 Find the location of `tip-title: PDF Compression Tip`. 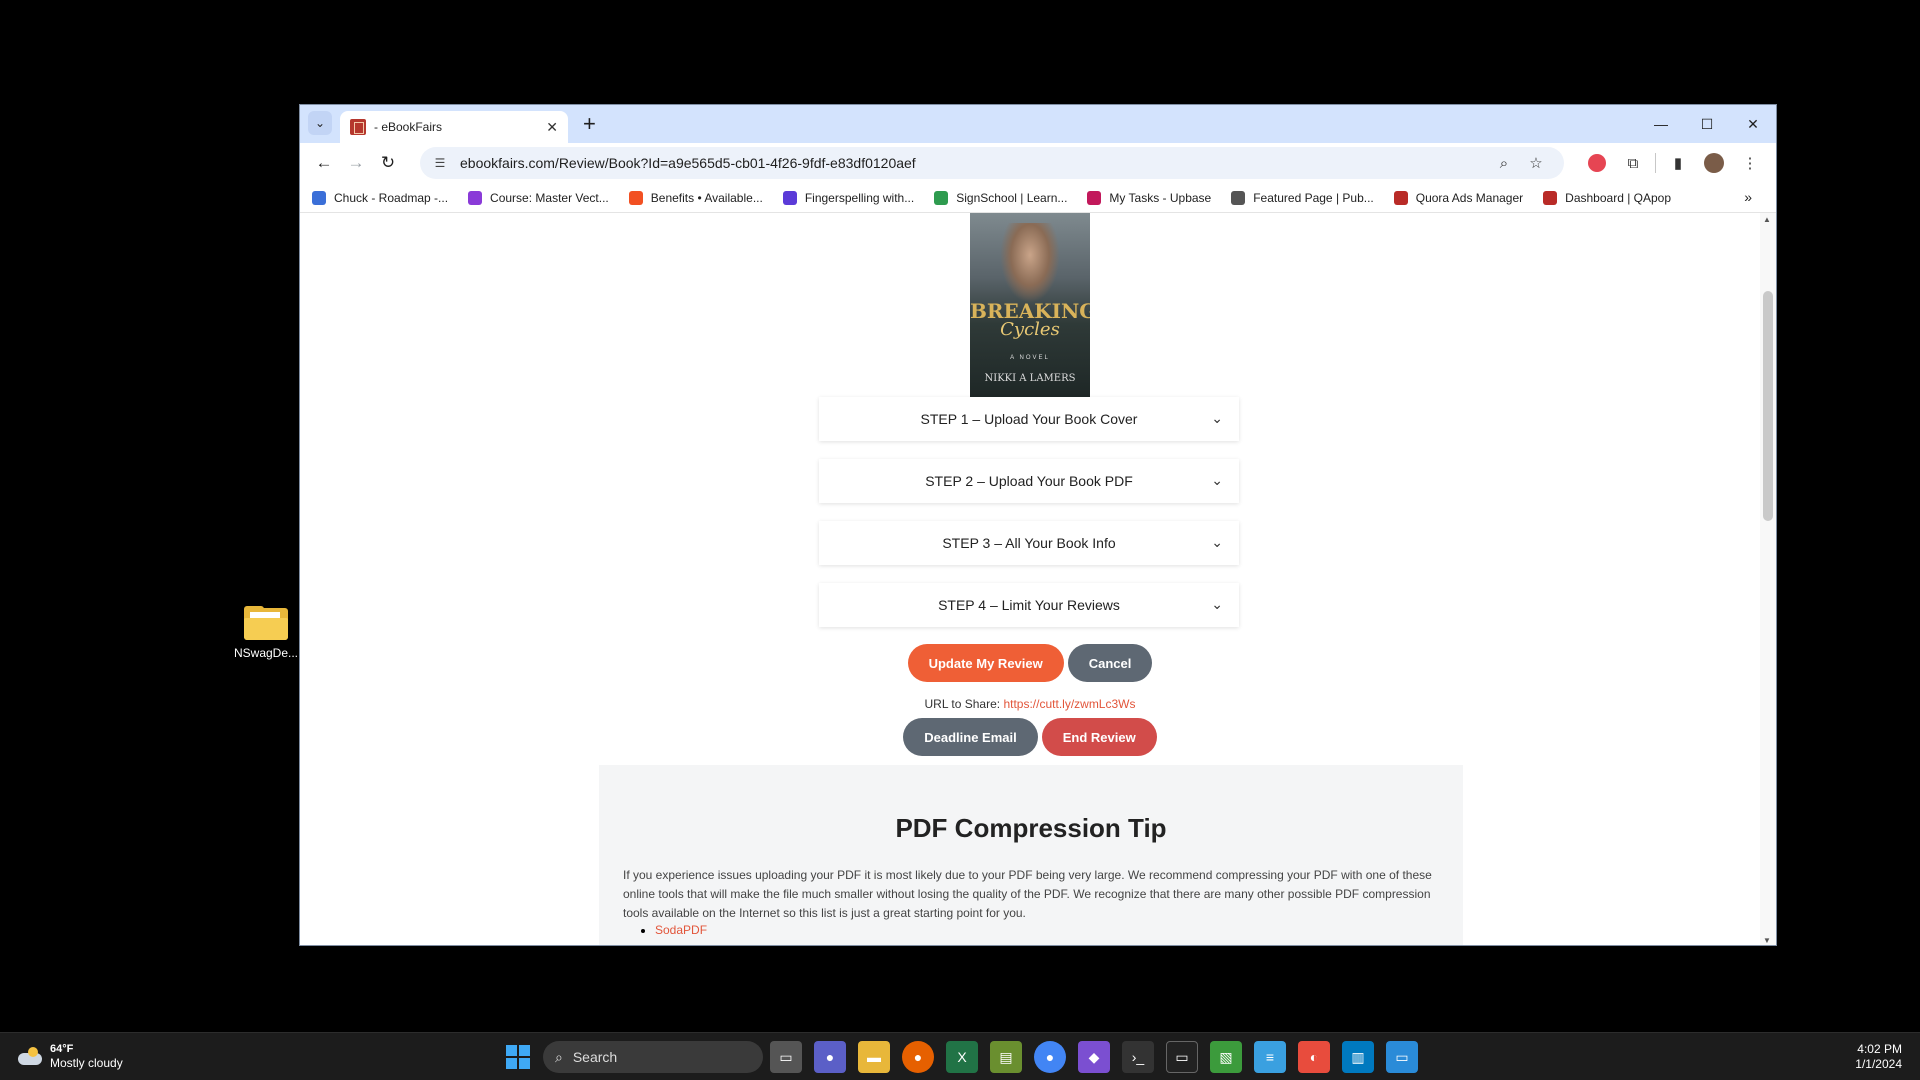

tip-title: PDF Compression Tip is located at coordinates (1031, 828).